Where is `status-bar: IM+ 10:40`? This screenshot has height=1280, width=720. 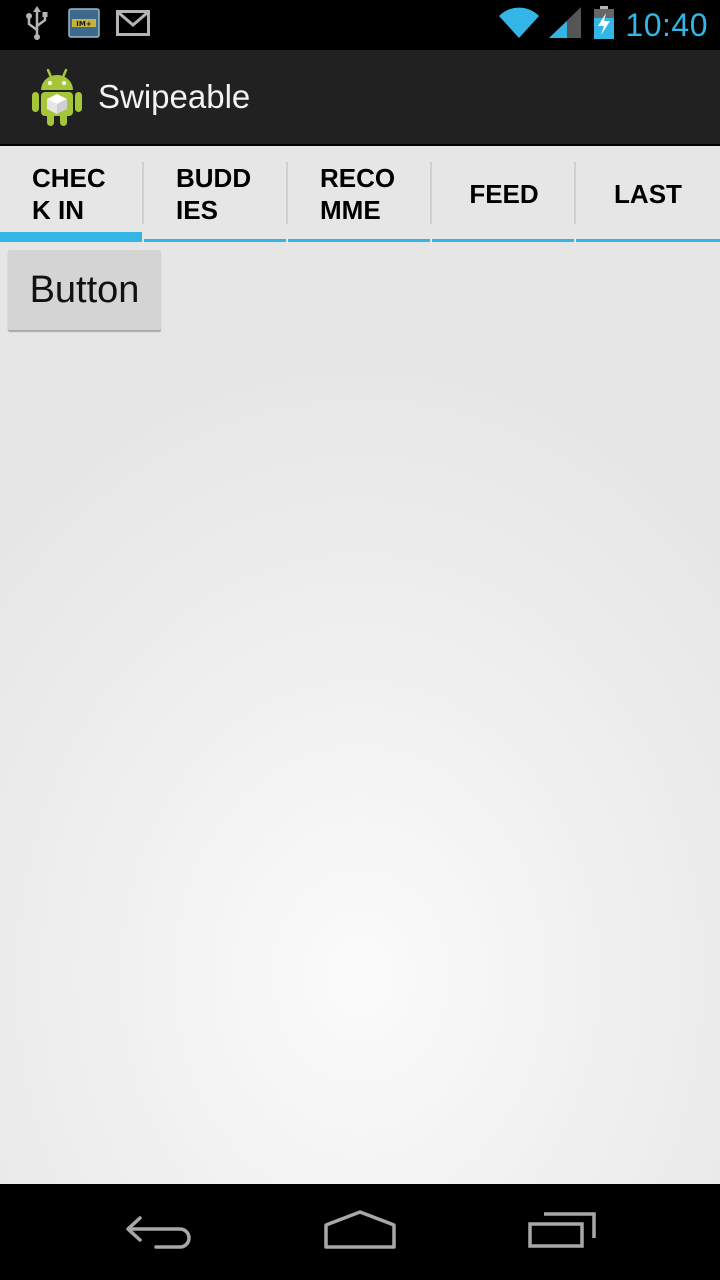
status-bar: IM+ 10:40 is located at coordinates (360, 25).